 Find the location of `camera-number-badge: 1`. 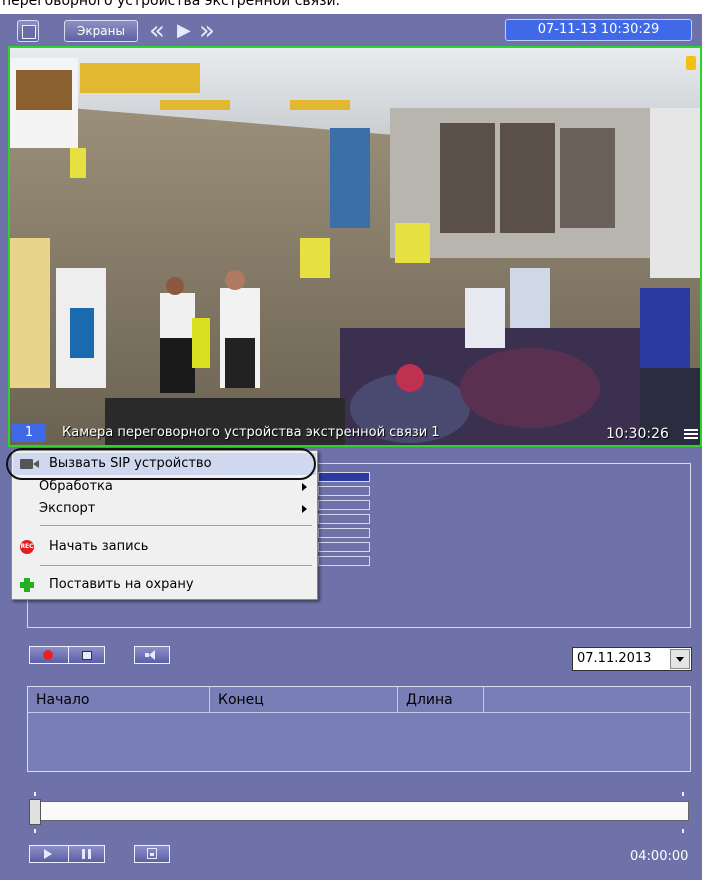

camera-number-badge: 1 is located at coordinates (29, 433).